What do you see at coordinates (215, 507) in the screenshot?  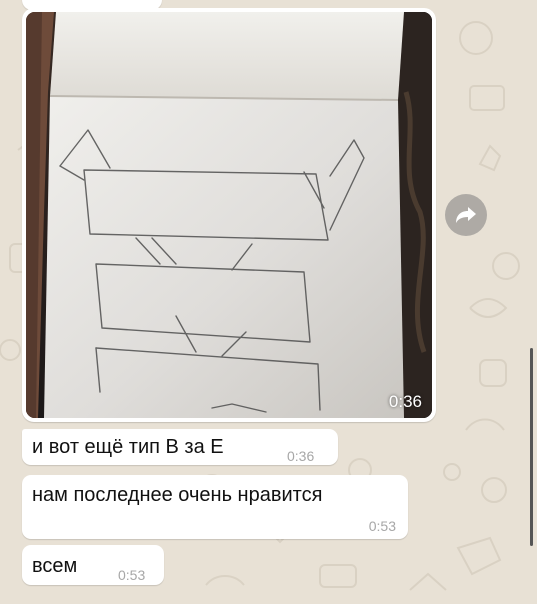 I see `message-bubble: нам последнее очень нравится 0:53` at bounding box center [215, 507].